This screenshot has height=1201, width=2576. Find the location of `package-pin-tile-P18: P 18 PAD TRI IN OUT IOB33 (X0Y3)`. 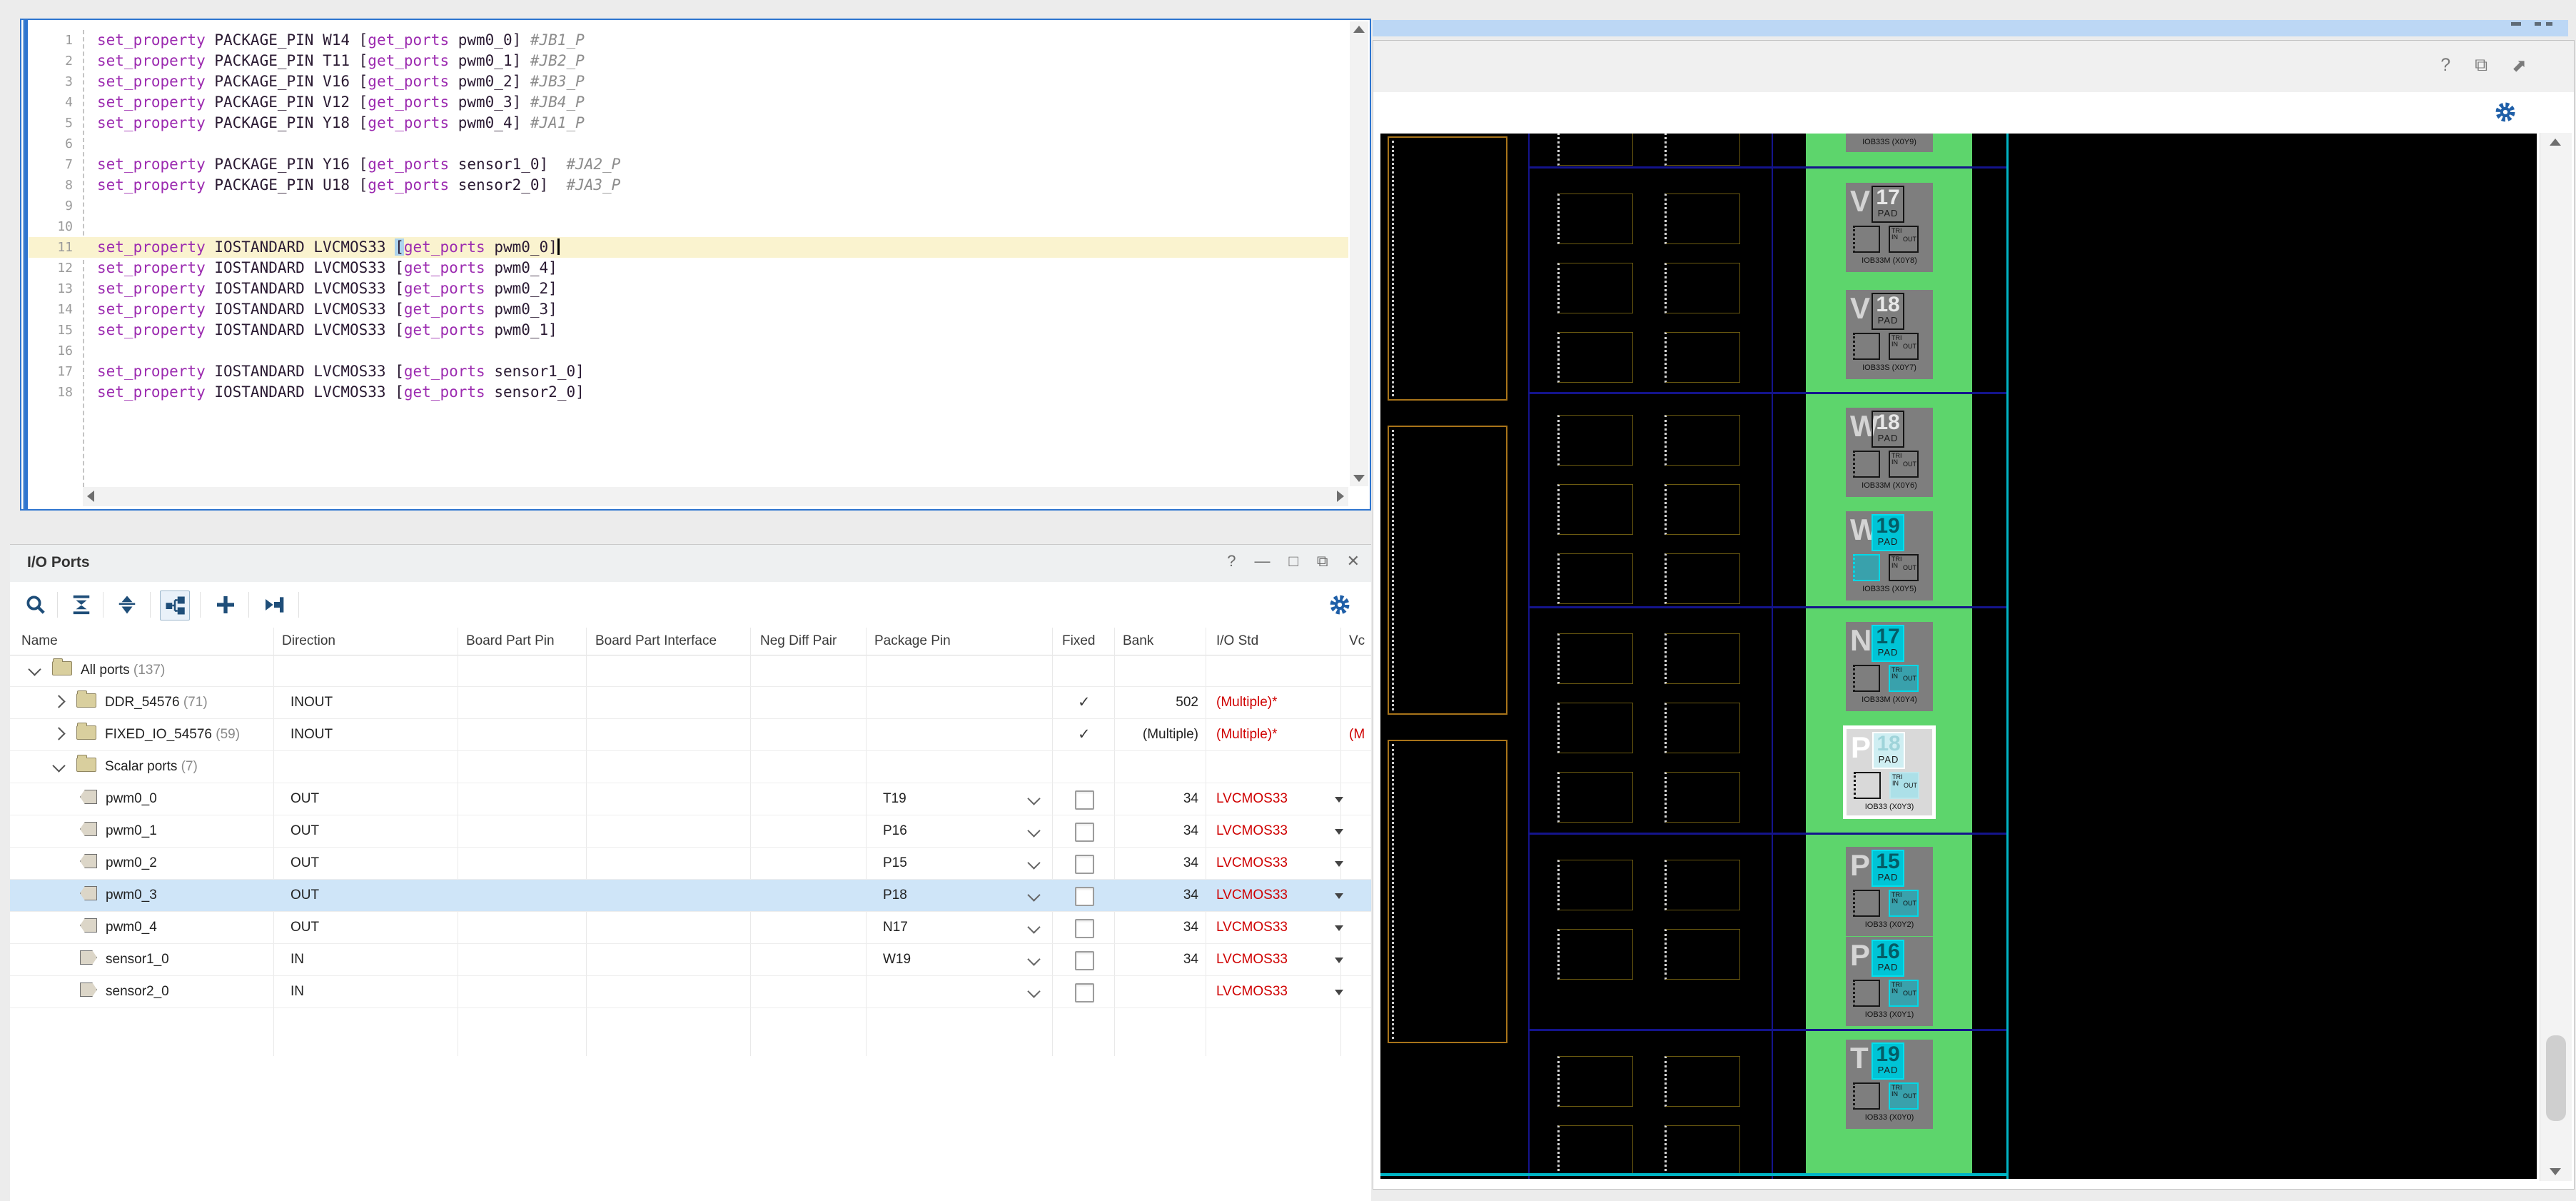

package-pin-tile-P18: P 18 PAD TRI IN OUT IOB33 (X0Y3) is located at coordinates (1889, 772).